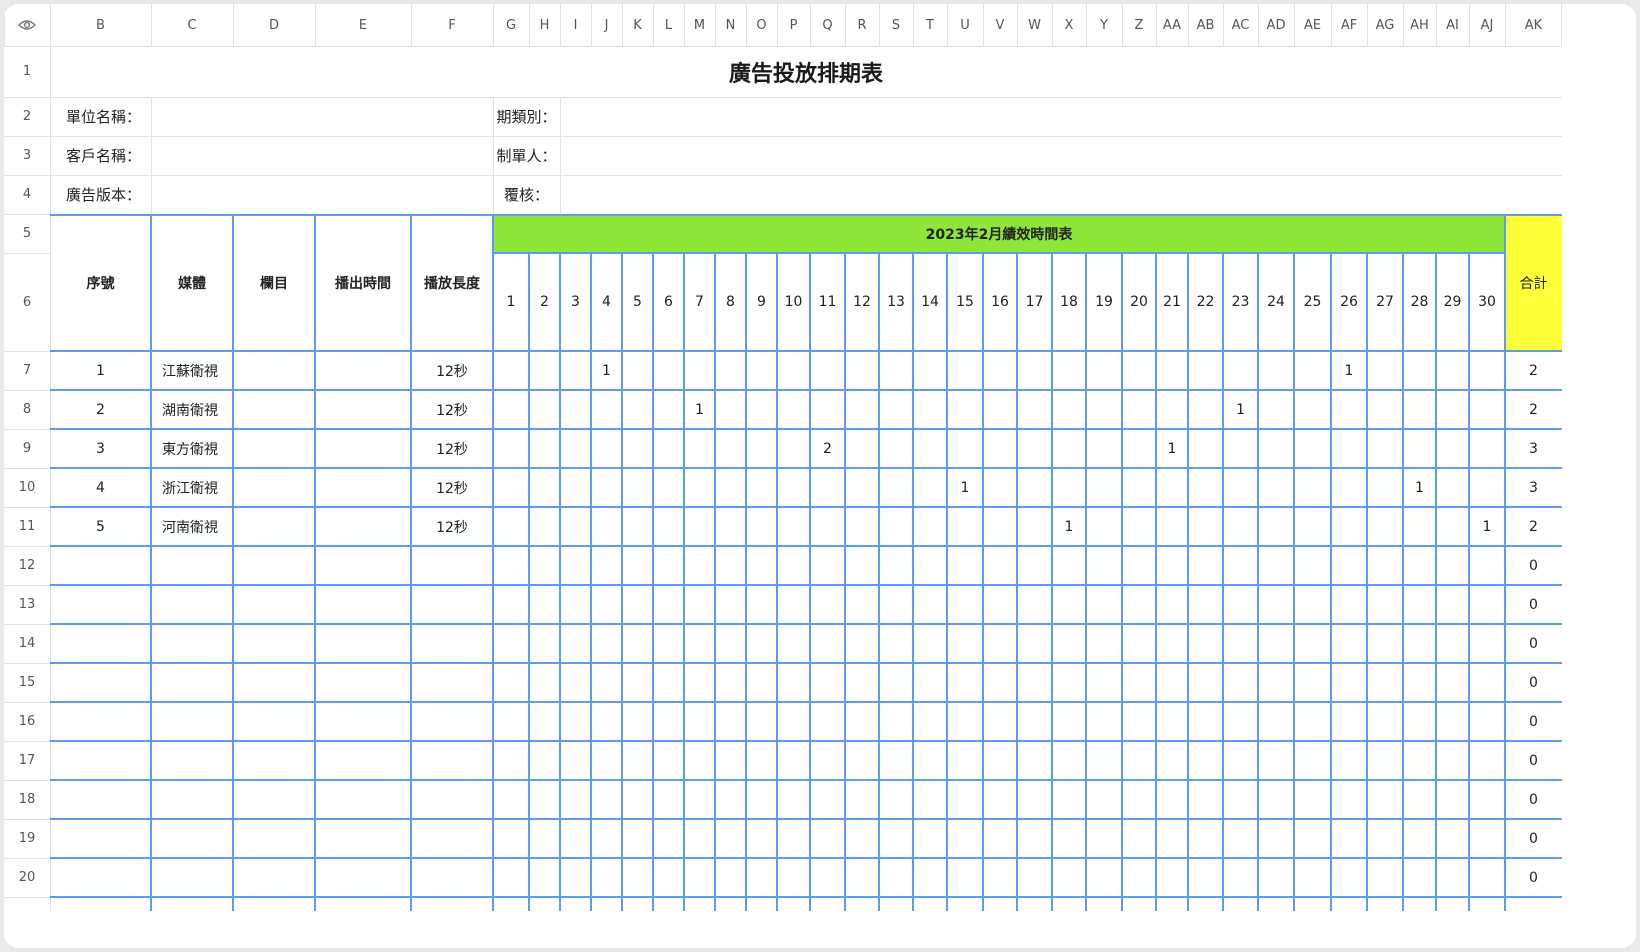 The image size is (1640, 952). I want to click on column-header: AI, so click(1452, 25).